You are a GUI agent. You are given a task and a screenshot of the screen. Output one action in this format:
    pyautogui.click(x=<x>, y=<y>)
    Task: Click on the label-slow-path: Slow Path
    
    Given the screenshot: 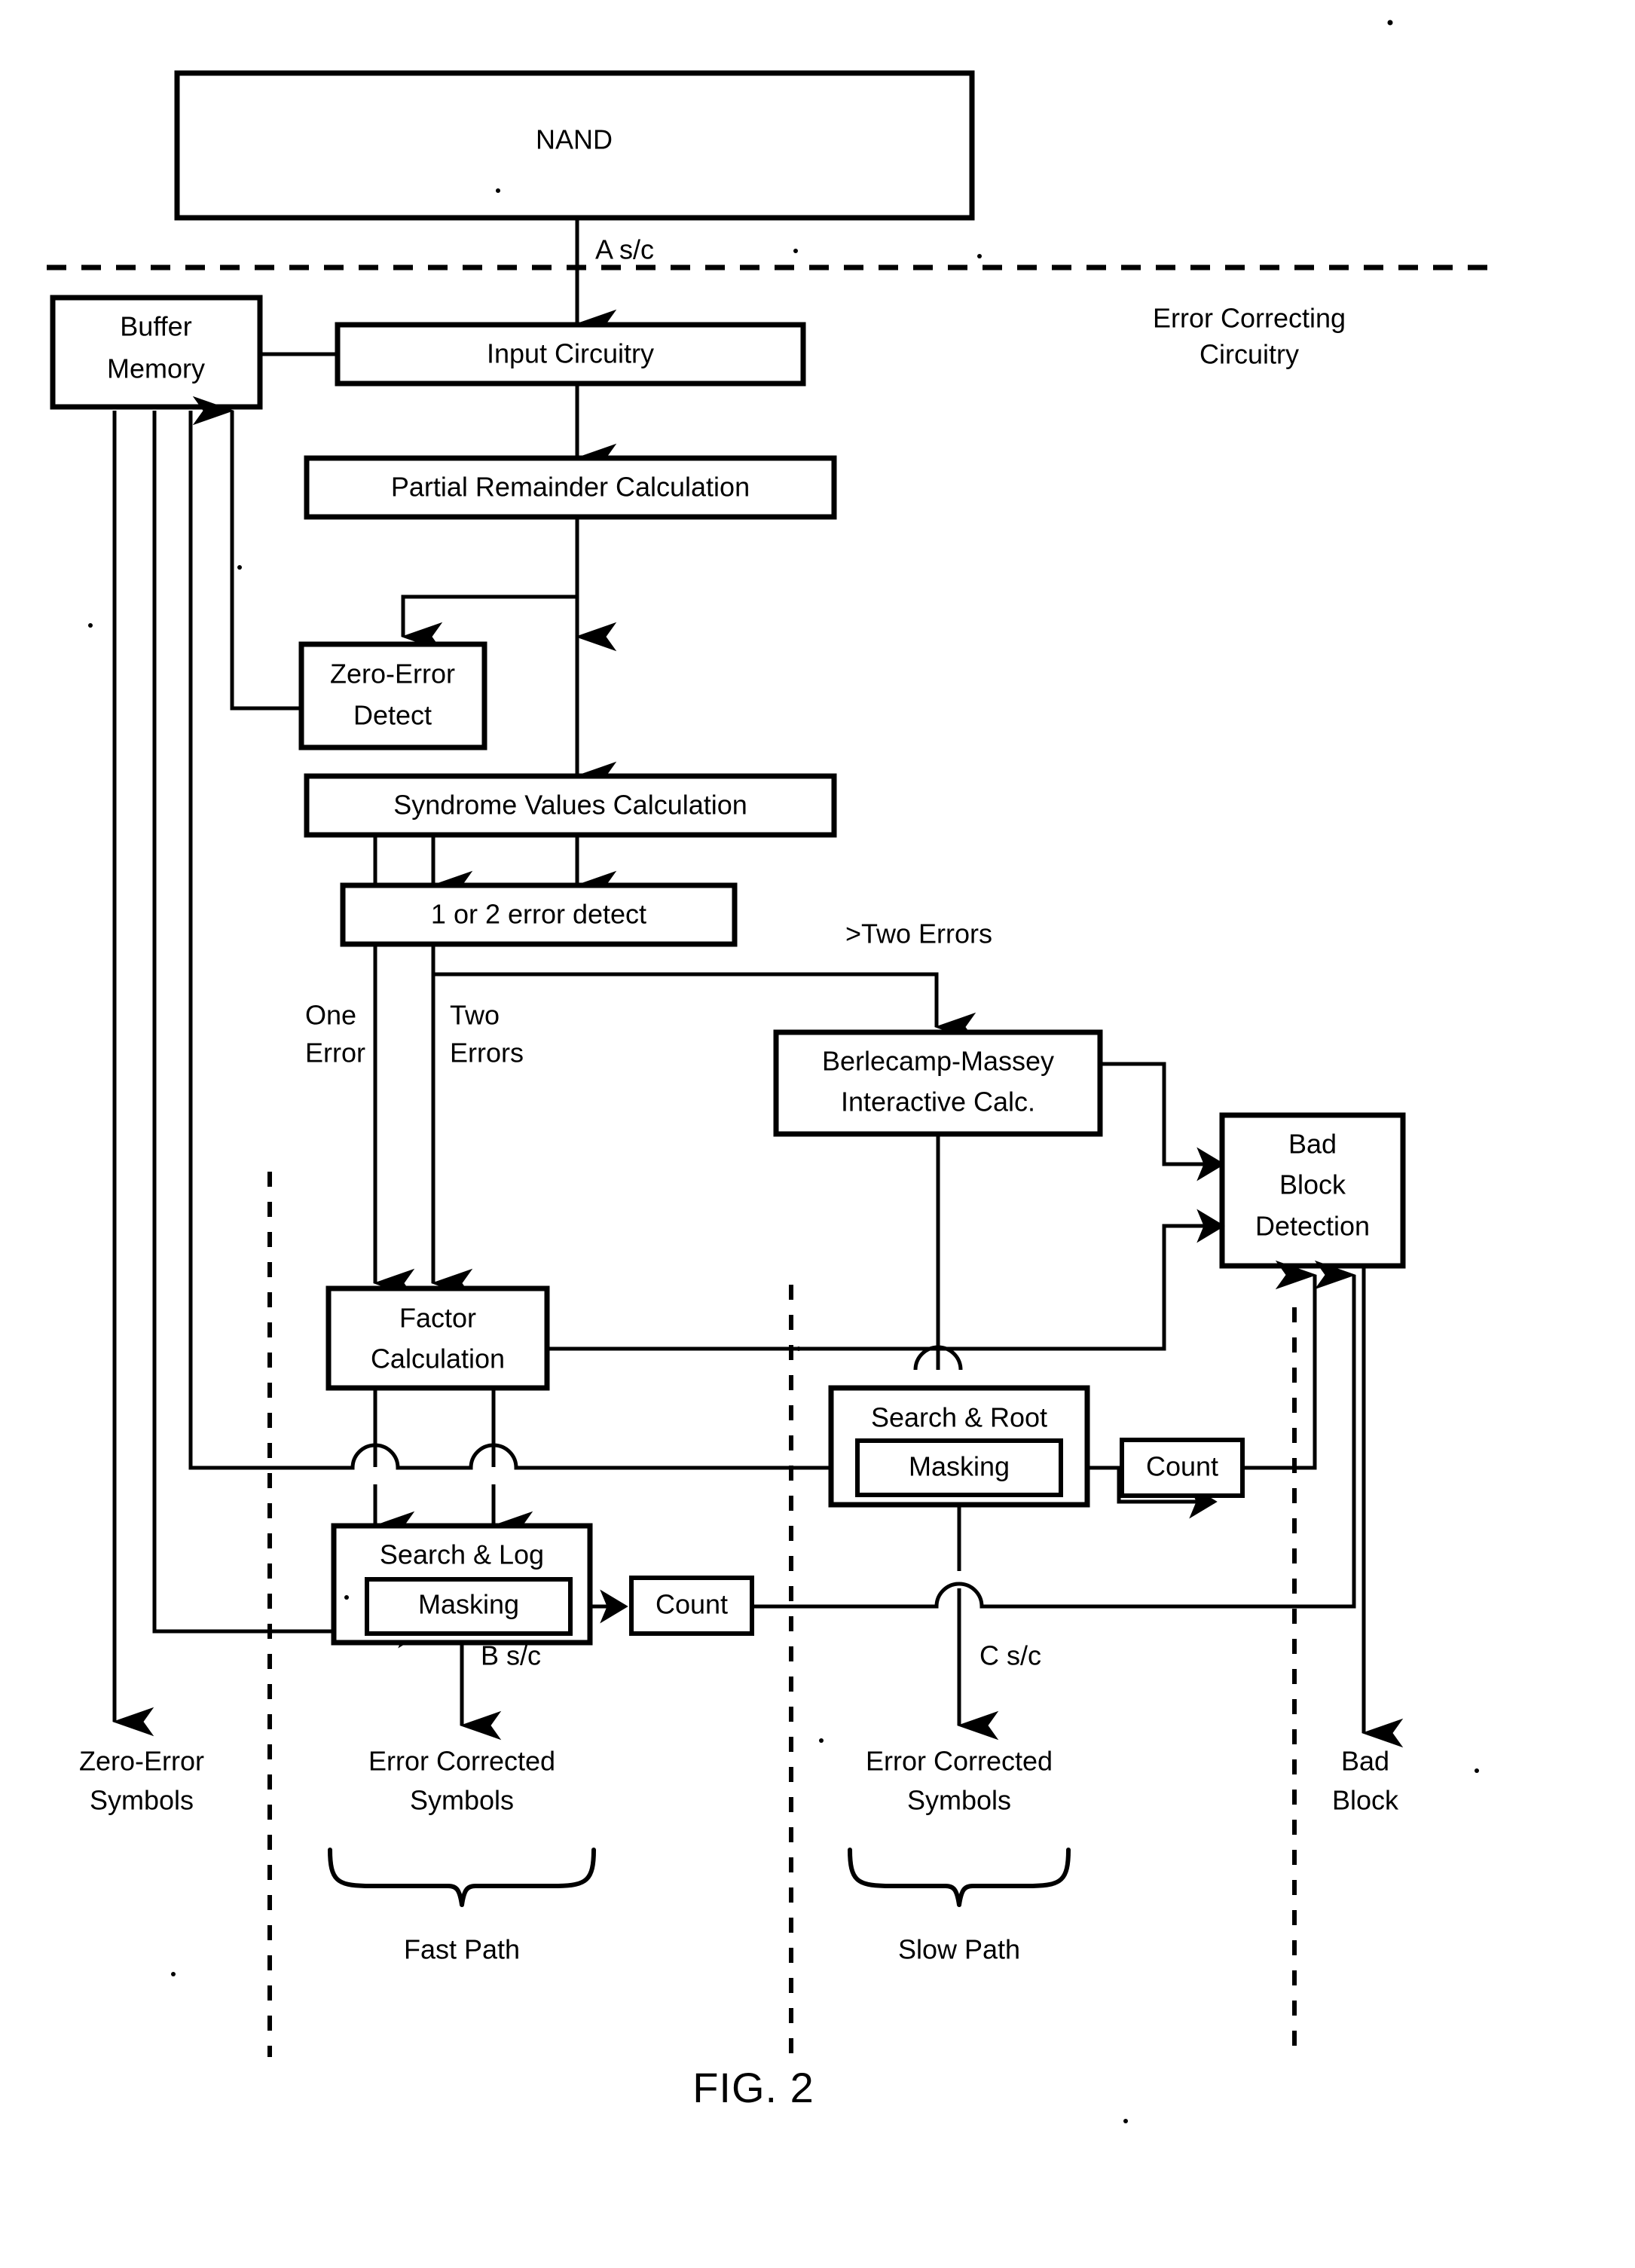 What is the action you would take?
    pyautogui.click(x=959, y=1949)
    